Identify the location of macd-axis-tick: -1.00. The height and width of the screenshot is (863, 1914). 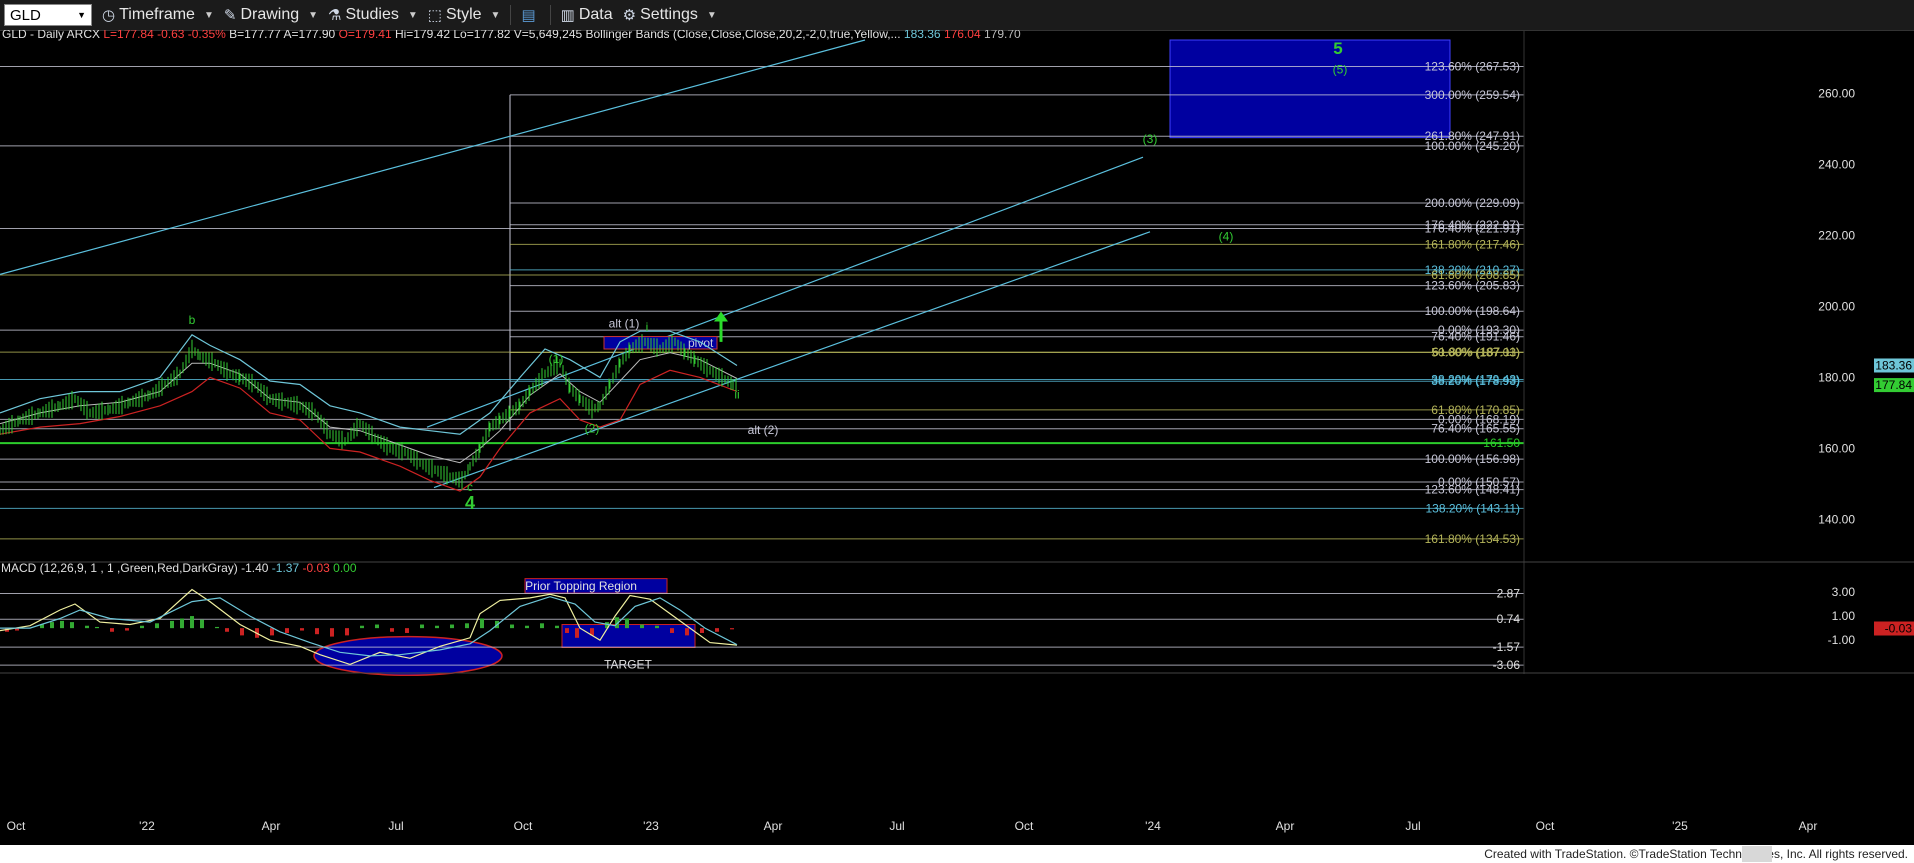
(1842, 640).